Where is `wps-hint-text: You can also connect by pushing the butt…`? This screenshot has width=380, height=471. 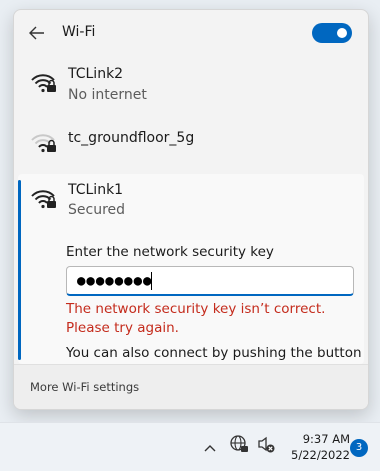 wps-hint-text: You can also connect by pushing the butt… is located at coordinates (214, 353).